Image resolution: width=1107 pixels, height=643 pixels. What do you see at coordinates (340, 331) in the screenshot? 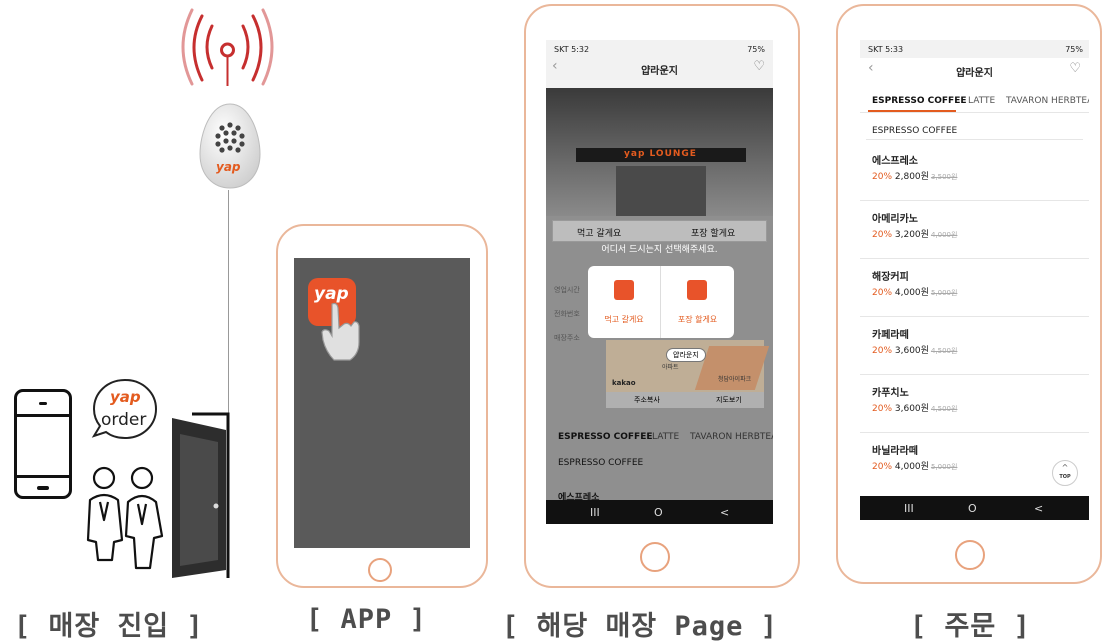
I see `tap-hand-icon` at bounding box center [340, 331].